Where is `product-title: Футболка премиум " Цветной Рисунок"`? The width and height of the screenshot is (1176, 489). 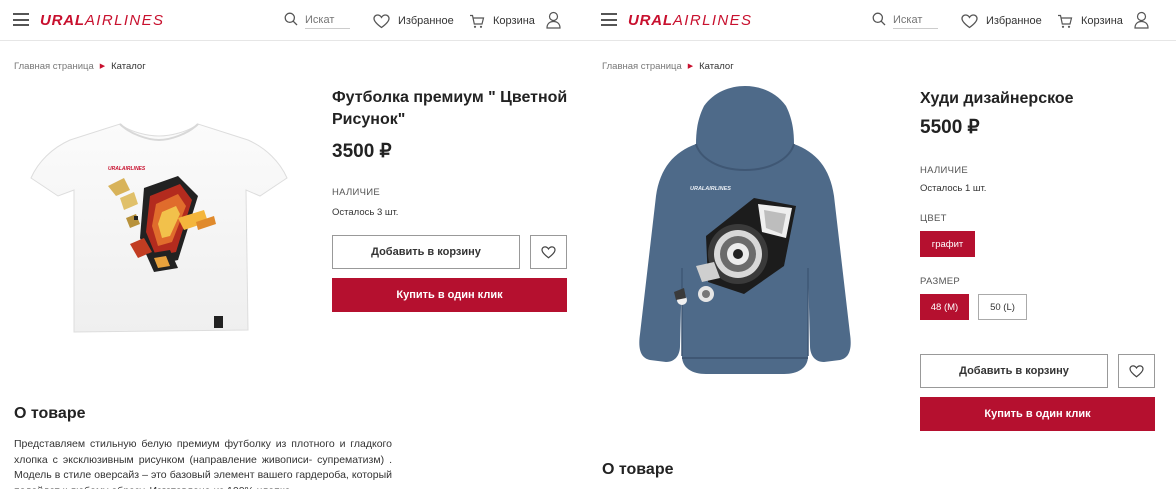
product-title: Футболка премиум " Цветной Рисунок" is located at coordinates (450, 108).